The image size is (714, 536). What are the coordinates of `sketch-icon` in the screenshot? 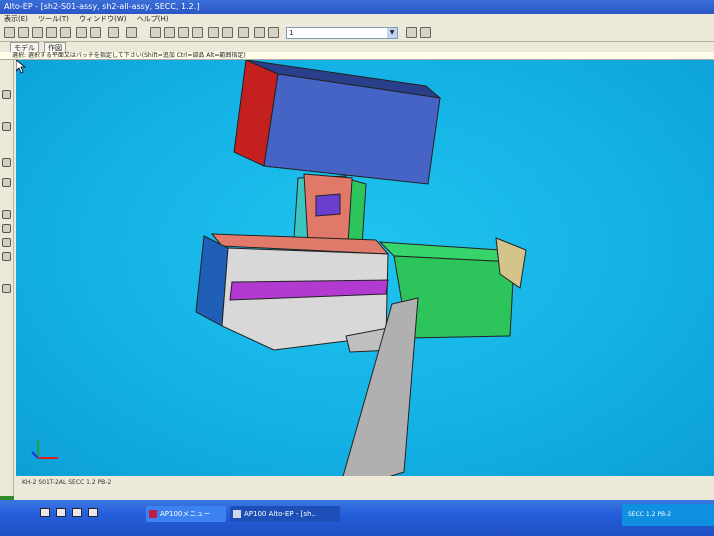 It's located at (6, 94).